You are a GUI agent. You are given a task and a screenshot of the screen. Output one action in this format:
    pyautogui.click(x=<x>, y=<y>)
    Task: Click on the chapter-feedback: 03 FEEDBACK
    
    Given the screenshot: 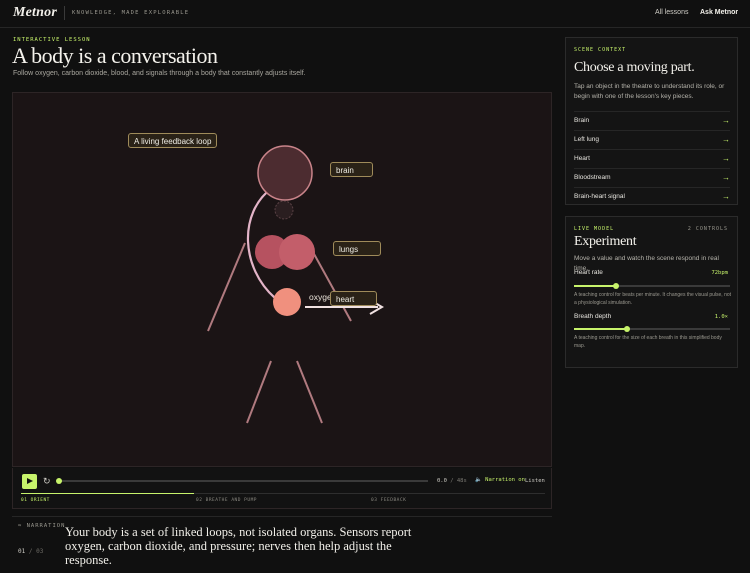 What is the action you would take?
    pyautogui.click(x=388, y=500)
    